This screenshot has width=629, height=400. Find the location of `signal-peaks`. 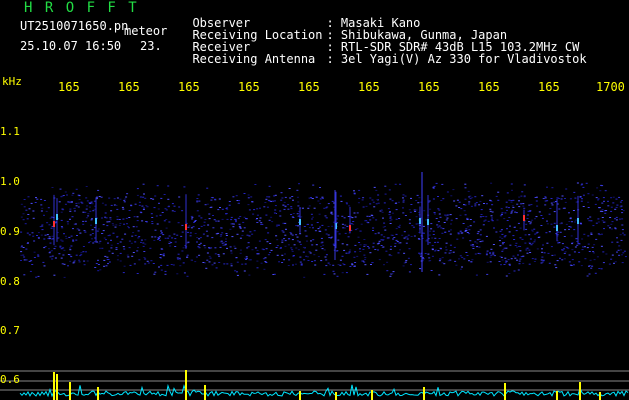

signal-peaks is located at coordinates (327, 385).